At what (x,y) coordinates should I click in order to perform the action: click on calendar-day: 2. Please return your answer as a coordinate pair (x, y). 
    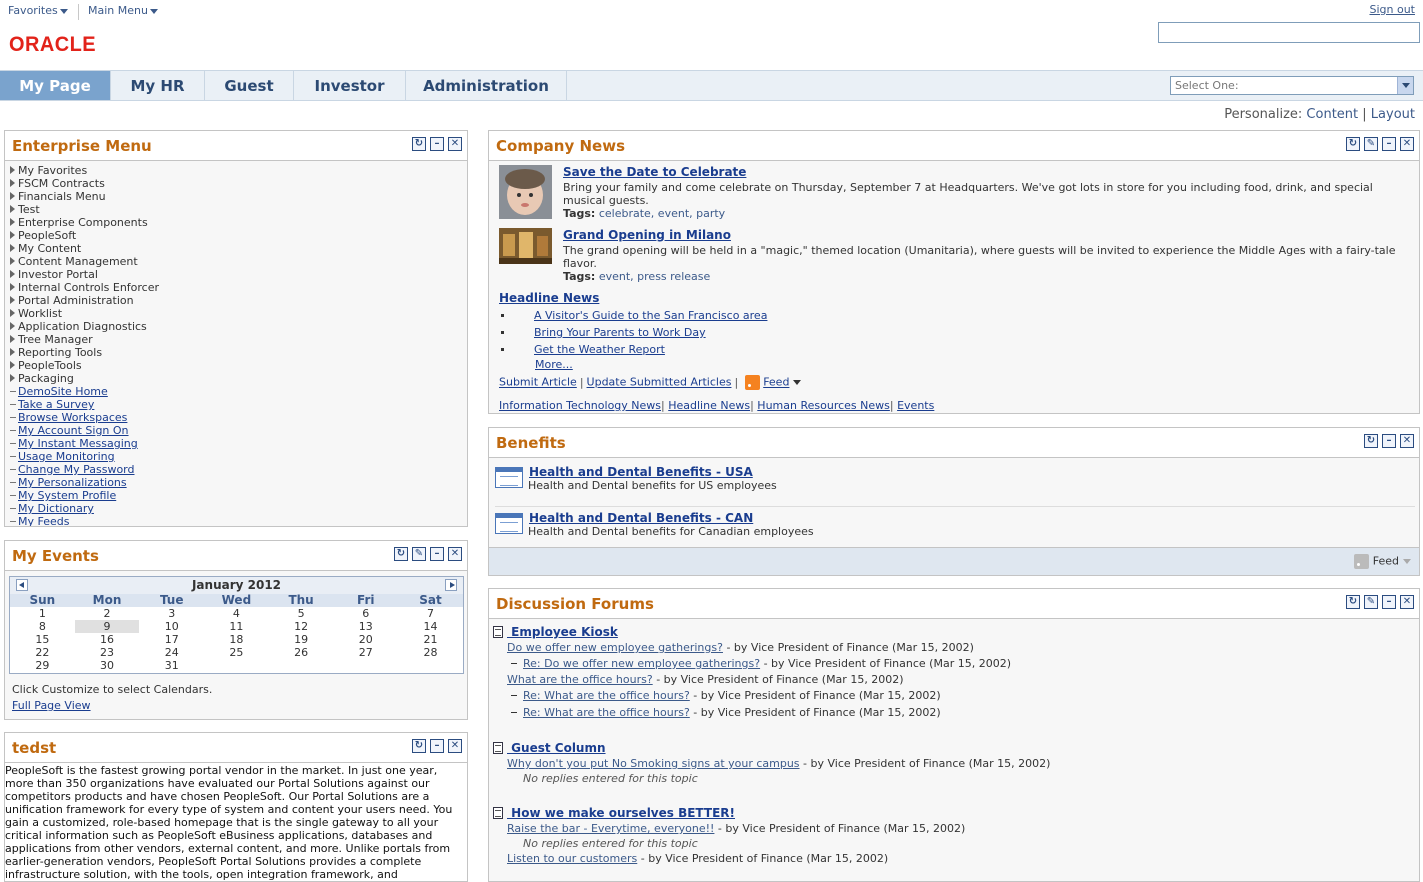
    Looking at the image, I should click on (107, 613).